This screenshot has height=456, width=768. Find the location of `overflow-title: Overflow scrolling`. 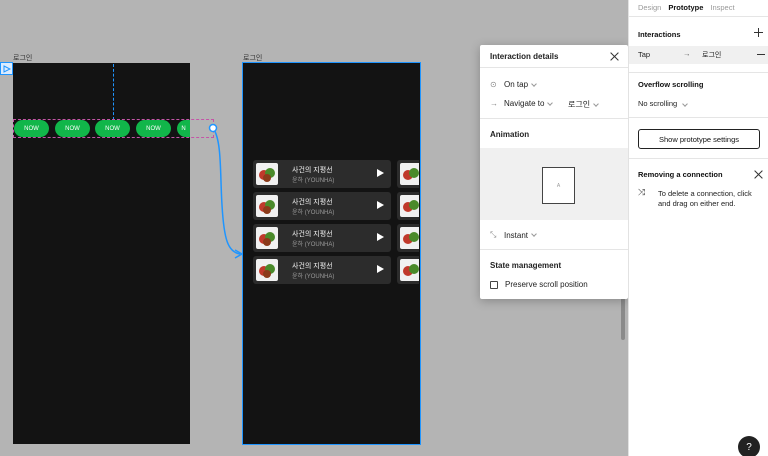

overflow-title: Overflow scrolling is located at coordinates (671, 84).